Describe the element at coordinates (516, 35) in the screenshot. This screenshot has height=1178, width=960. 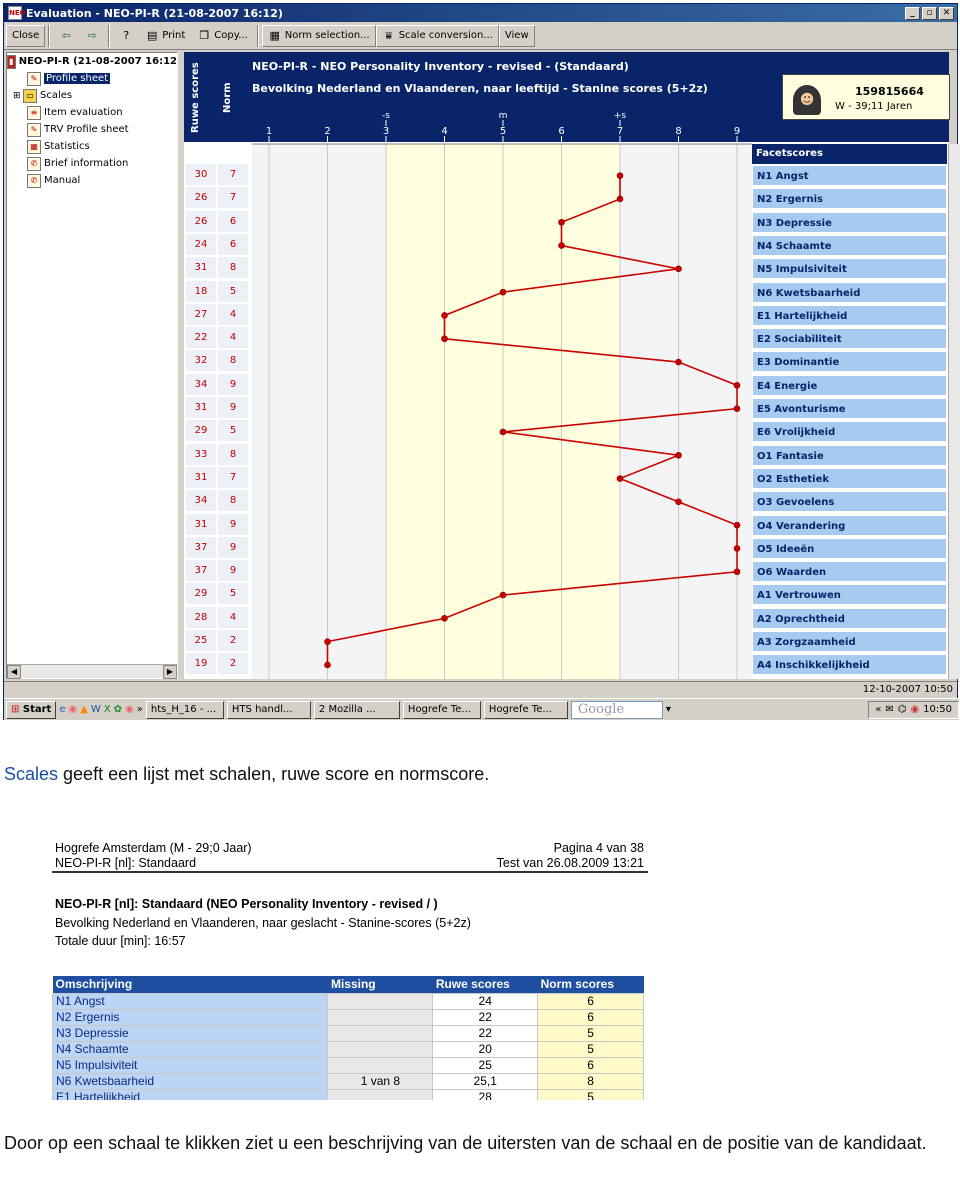
I see `view-button: View` at that location.